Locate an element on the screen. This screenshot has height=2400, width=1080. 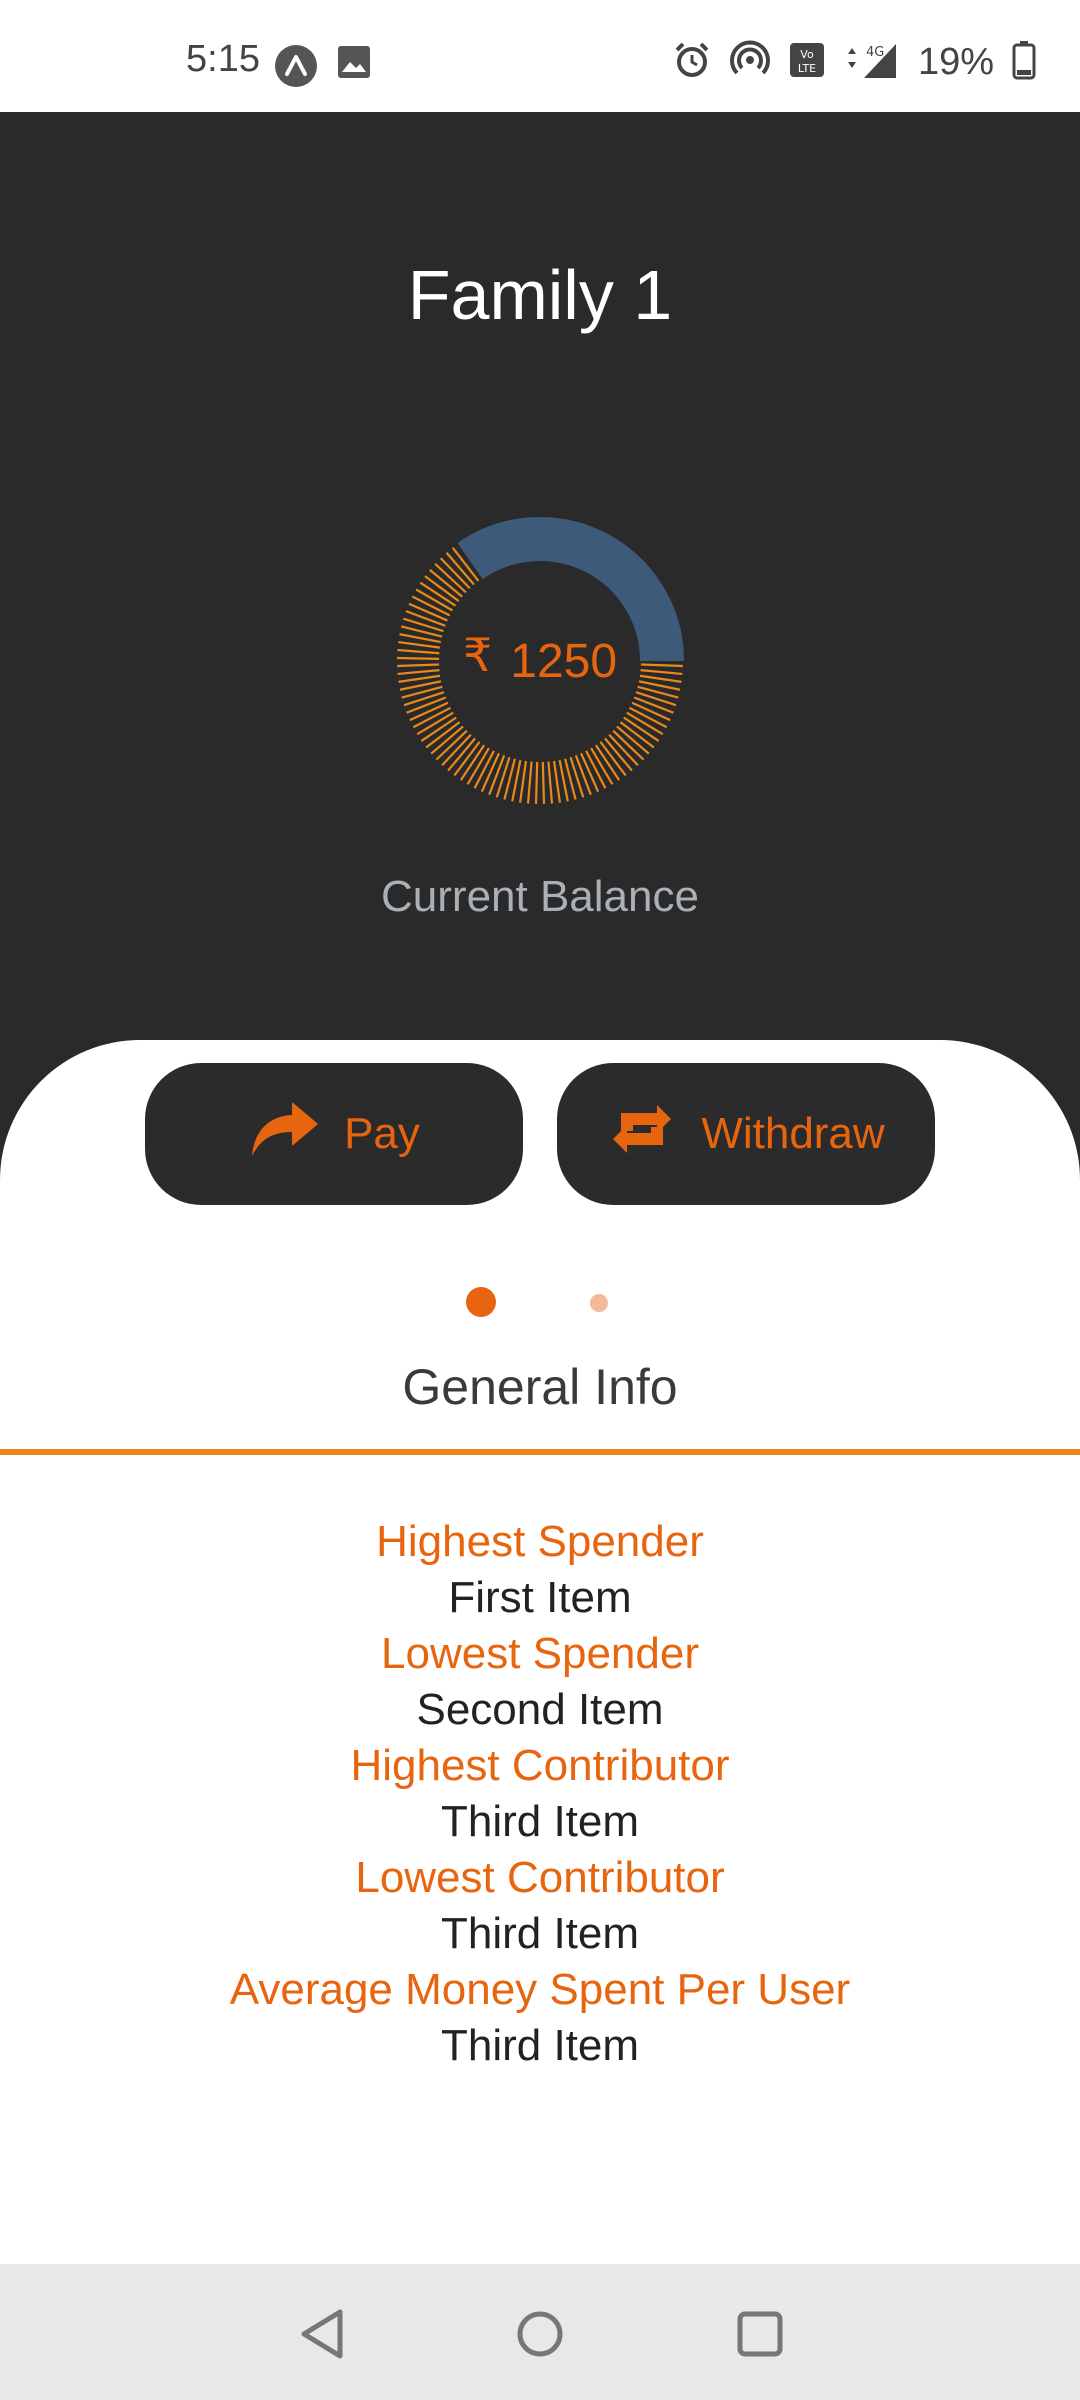
signal-4g-icon: 4G is located at coordinates (872, 62).